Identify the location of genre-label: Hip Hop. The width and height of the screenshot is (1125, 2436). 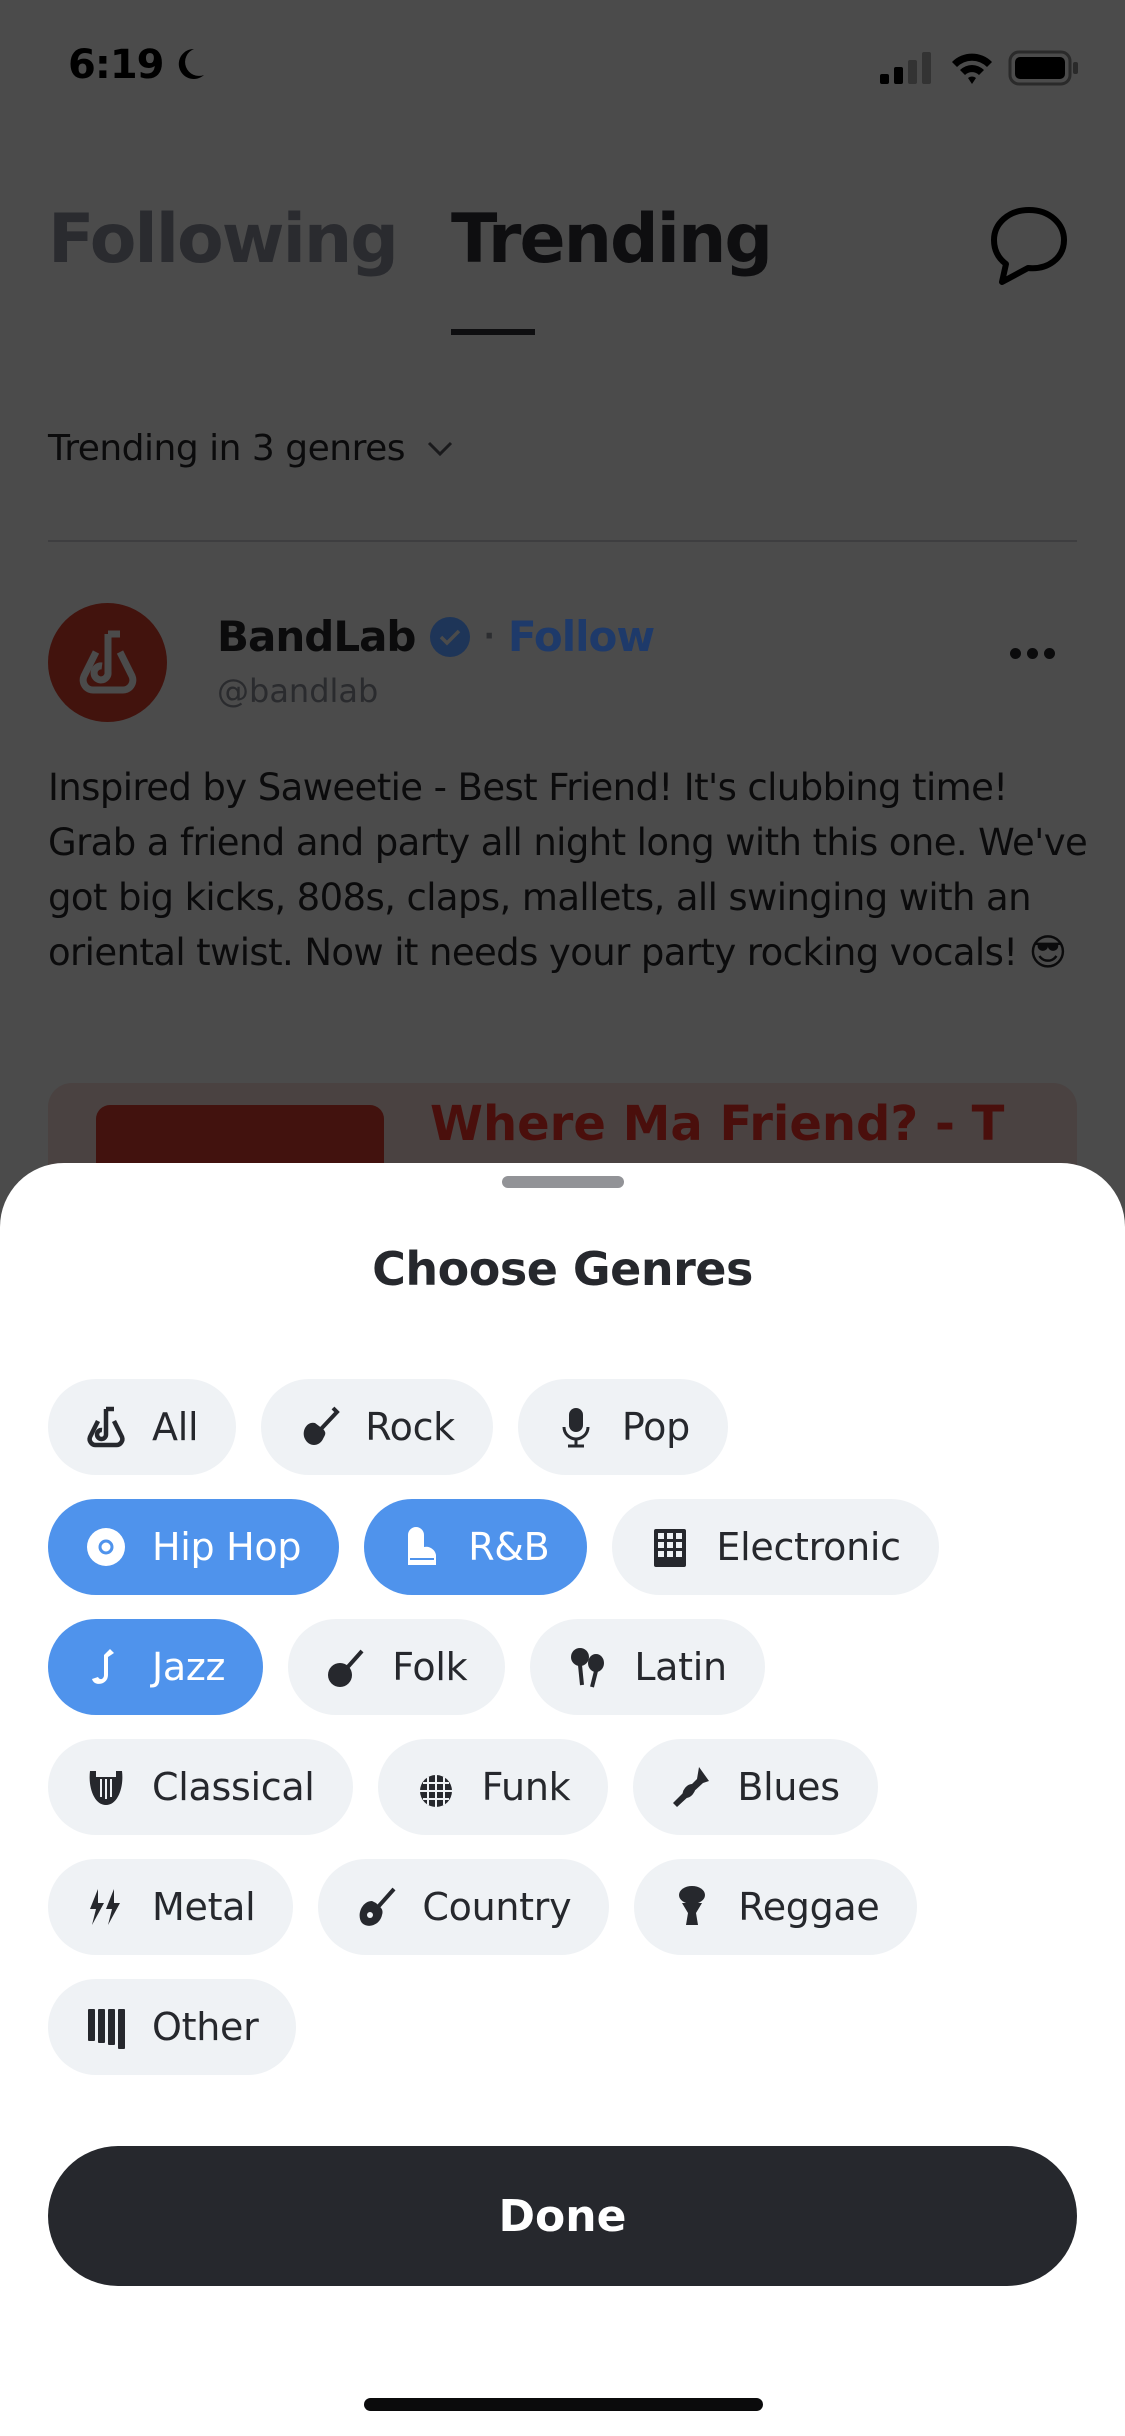
(227, 1547).